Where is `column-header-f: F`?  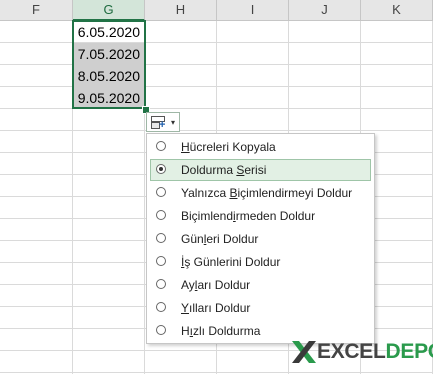 column-header-f: F is located at coordinates (36, 10).